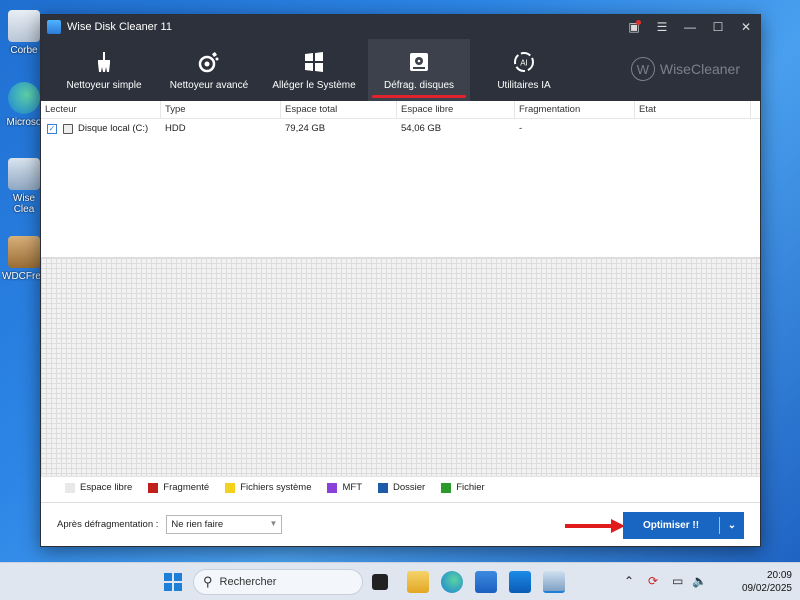 Image resolution: width=800 pixels, height=600 pixels. I want to click on start-button, so click(173, 582).